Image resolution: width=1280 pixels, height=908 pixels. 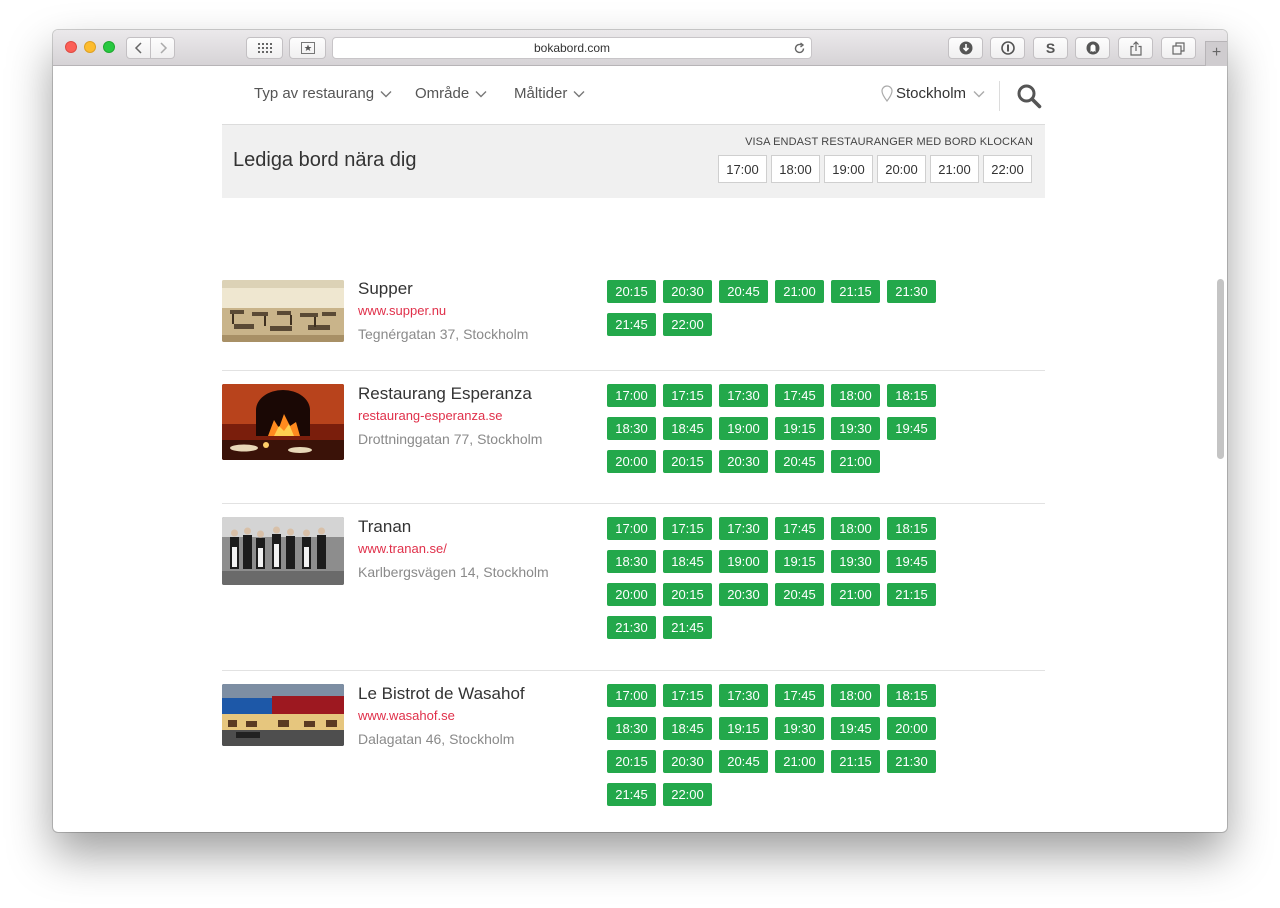 I want to click on minimize-window-button, so click(x=90, y=47).